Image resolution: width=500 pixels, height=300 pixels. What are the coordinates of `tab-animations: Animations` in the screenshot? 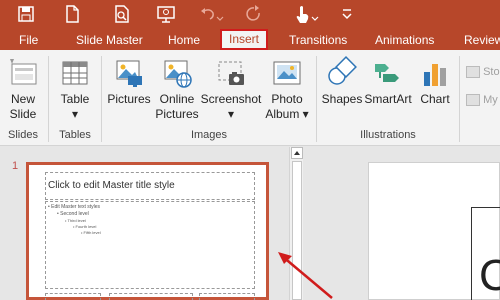 It's located at (404, 40).